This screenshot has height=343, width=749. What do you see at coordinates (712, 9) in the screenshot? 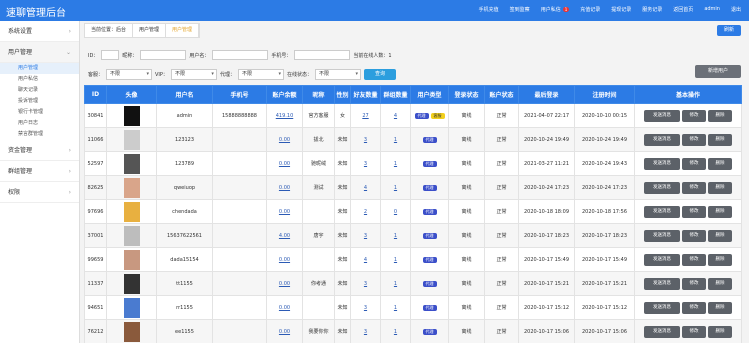
I see `top-nav-item: admin` at bounding box center [712, 9].